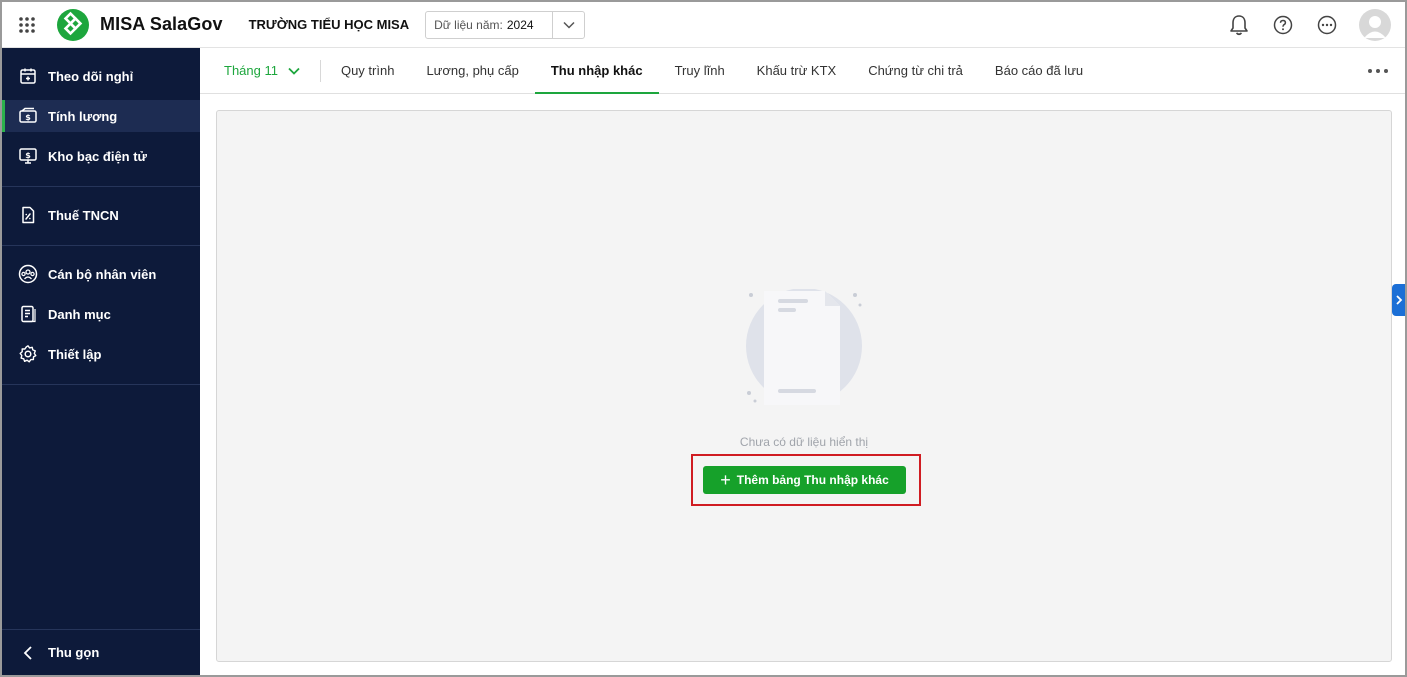  I want to click on empty-document-icon, so click(804, 347).